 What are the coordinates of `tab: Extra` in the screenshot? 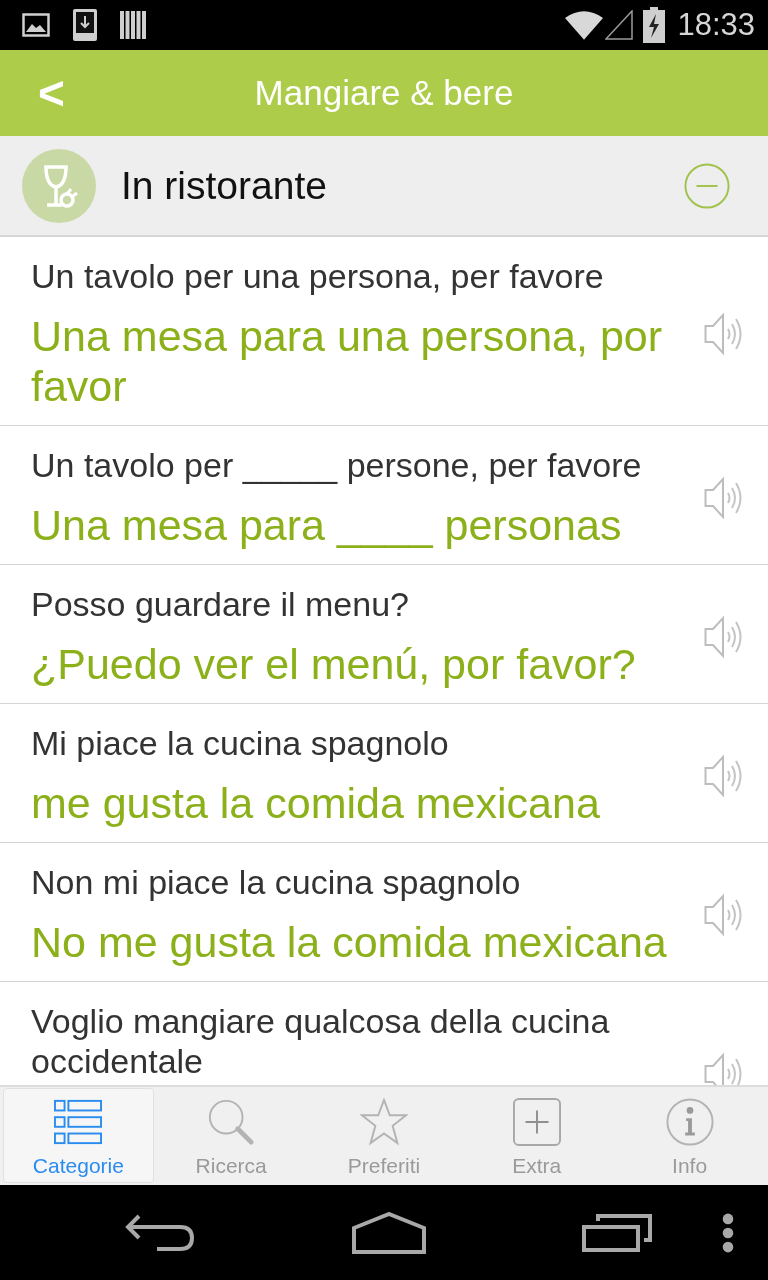 It's located at (537, 1135).